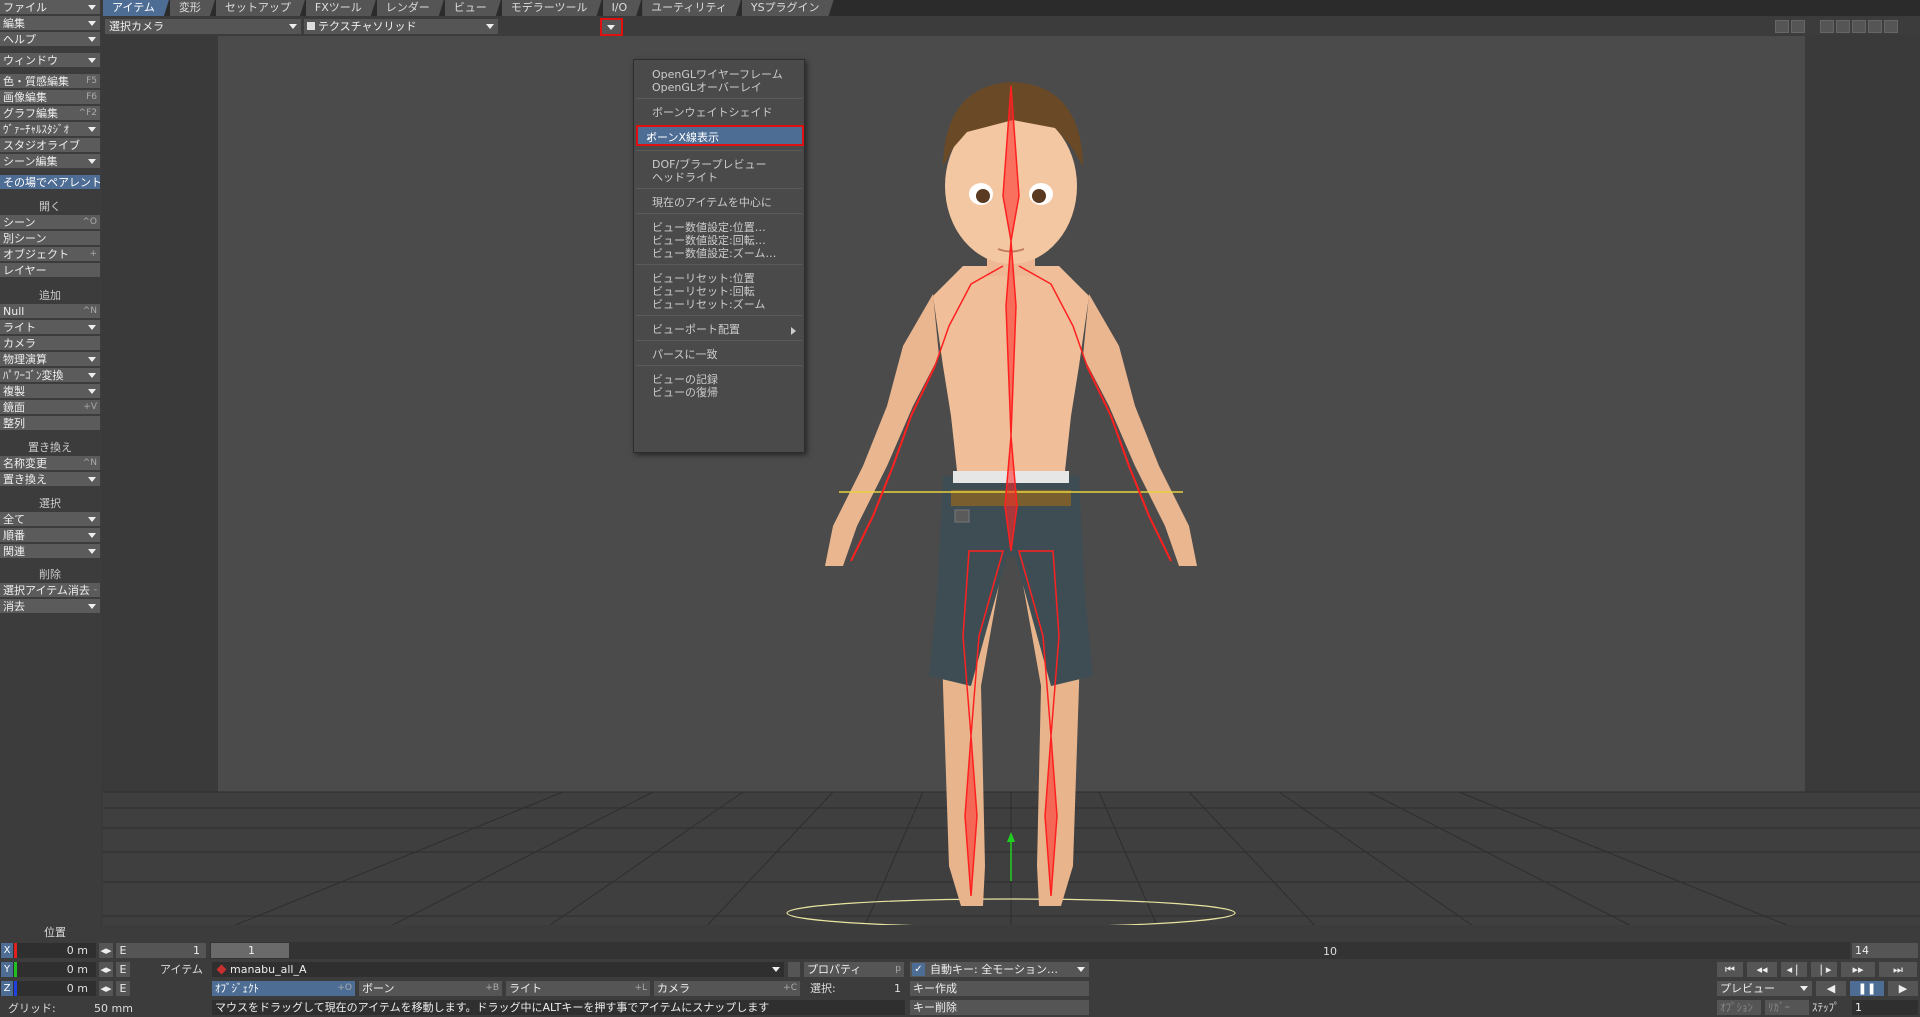  Describe the element at coordinates (1030, 950) in the screenshot. I see `timeline-track` at that location.